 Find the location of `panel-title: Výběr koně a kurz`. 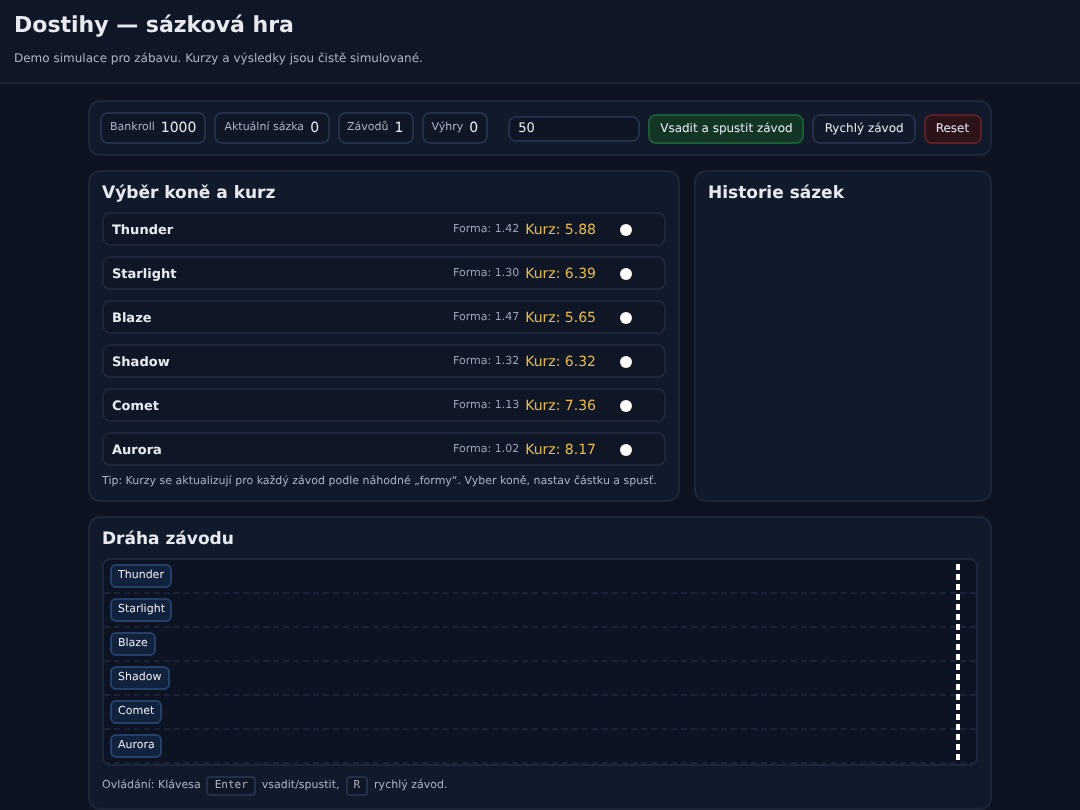

panel-title: Výběr koně a kurz is located at coordinates (190, 194).